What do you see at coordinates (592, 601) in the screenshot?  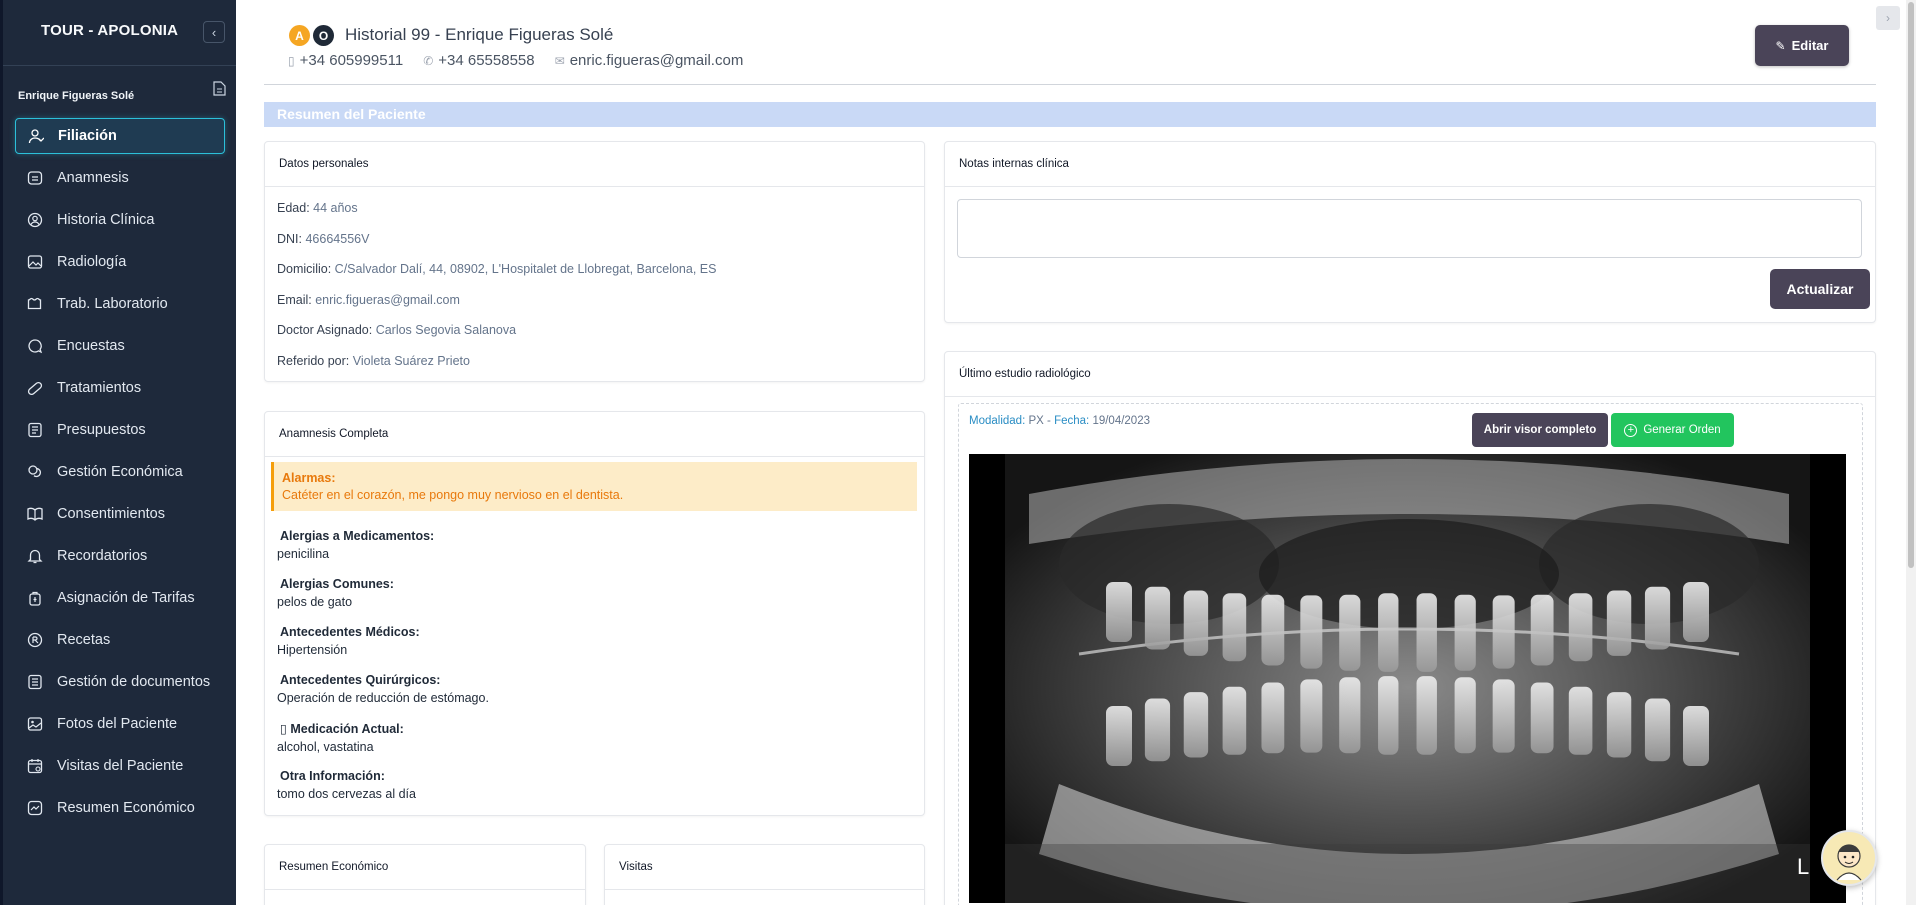 I see `list-item: Alergias Comunes: pelos de gato` at bounding box center [592, 601].